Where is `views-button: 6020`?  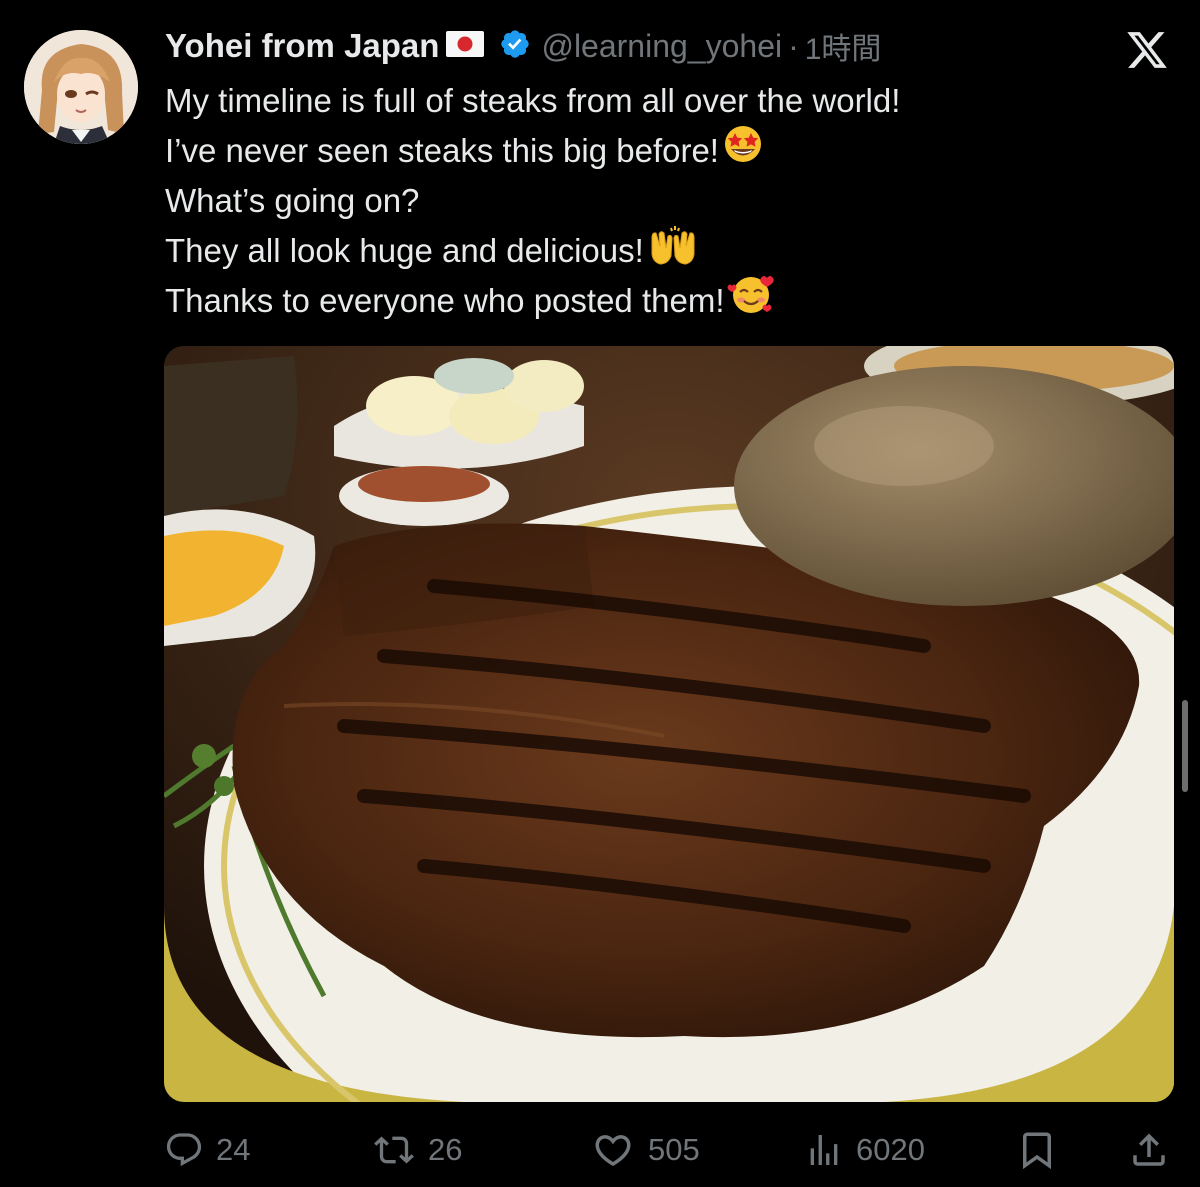
views-button: 6020 is located at coordinates (864, 1150).